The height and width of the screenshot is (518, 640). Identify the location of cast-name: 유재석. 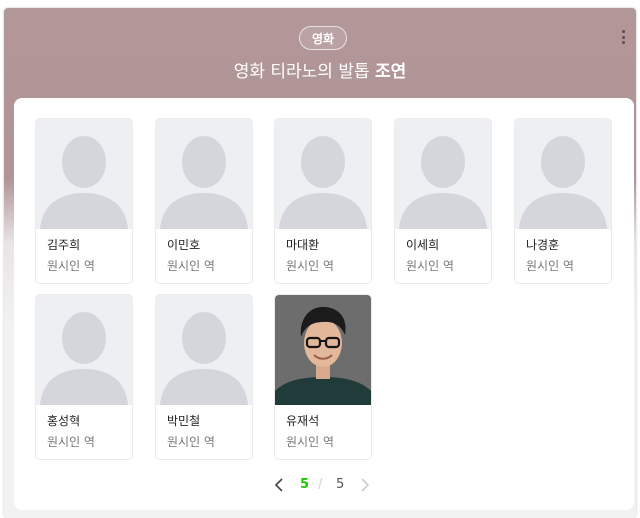
(303, 421).